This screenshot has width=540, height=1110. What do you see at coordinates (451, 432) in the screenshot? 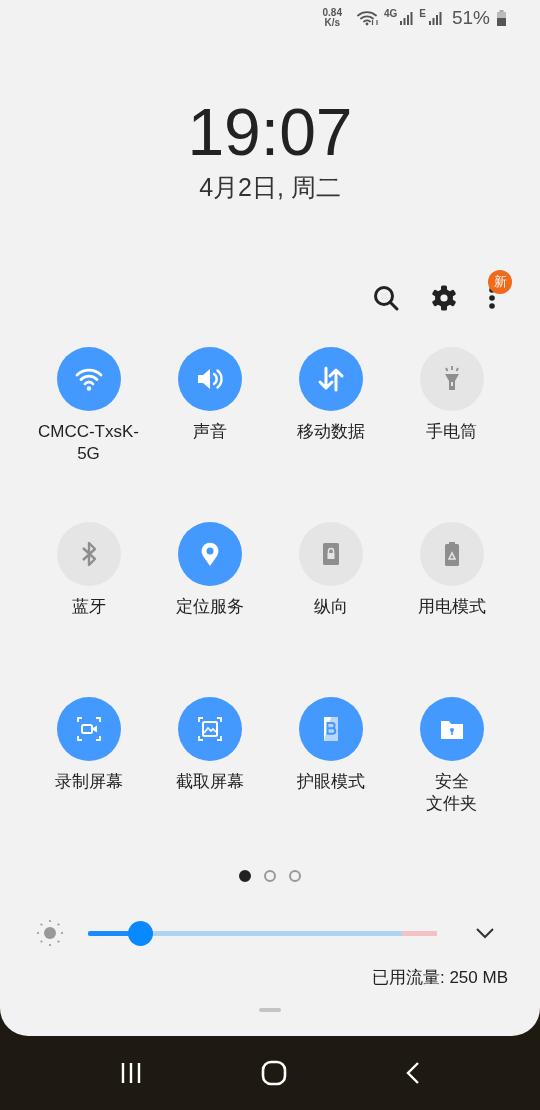
I see `tile-label: 手电筒` at bounding box center [451, 432].